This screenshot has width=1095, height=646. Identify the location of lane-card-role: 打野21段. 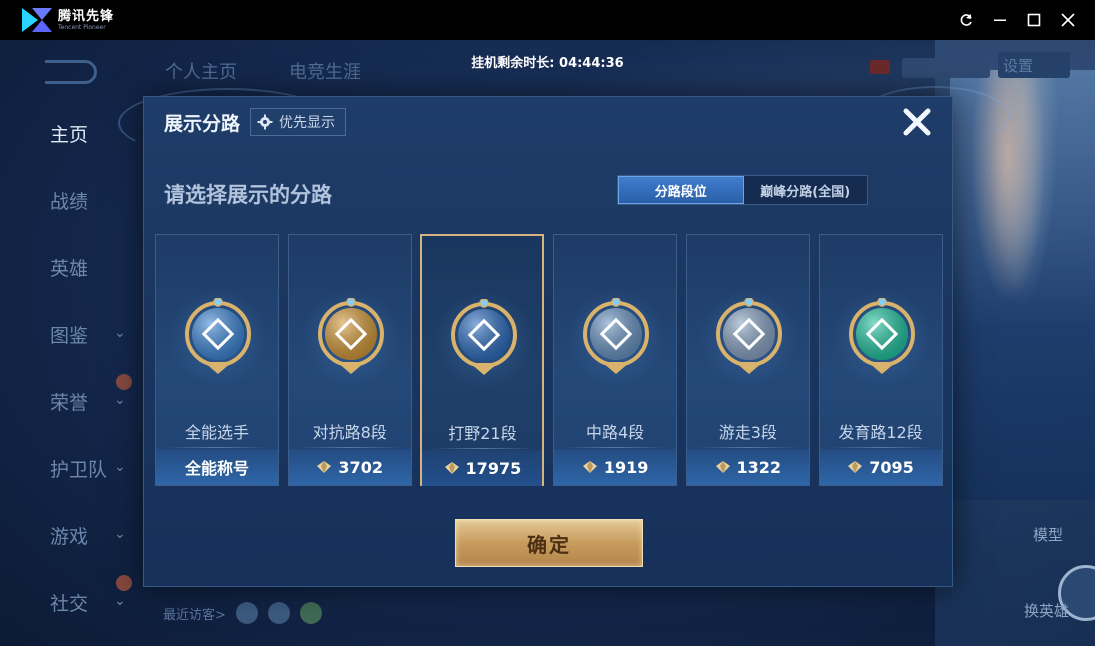
(482, 433).